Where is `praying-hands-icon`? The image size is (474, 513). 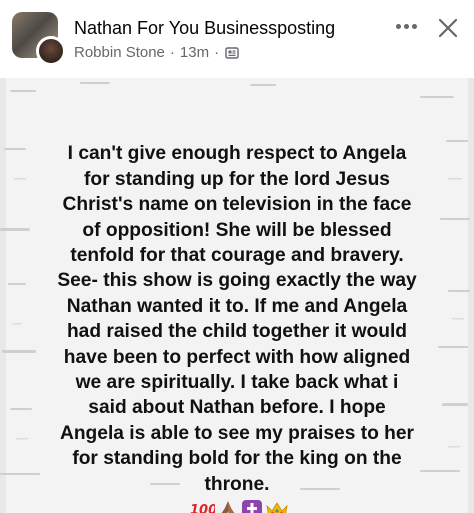
praying-hands-icon is located at coordinates (228, 507).